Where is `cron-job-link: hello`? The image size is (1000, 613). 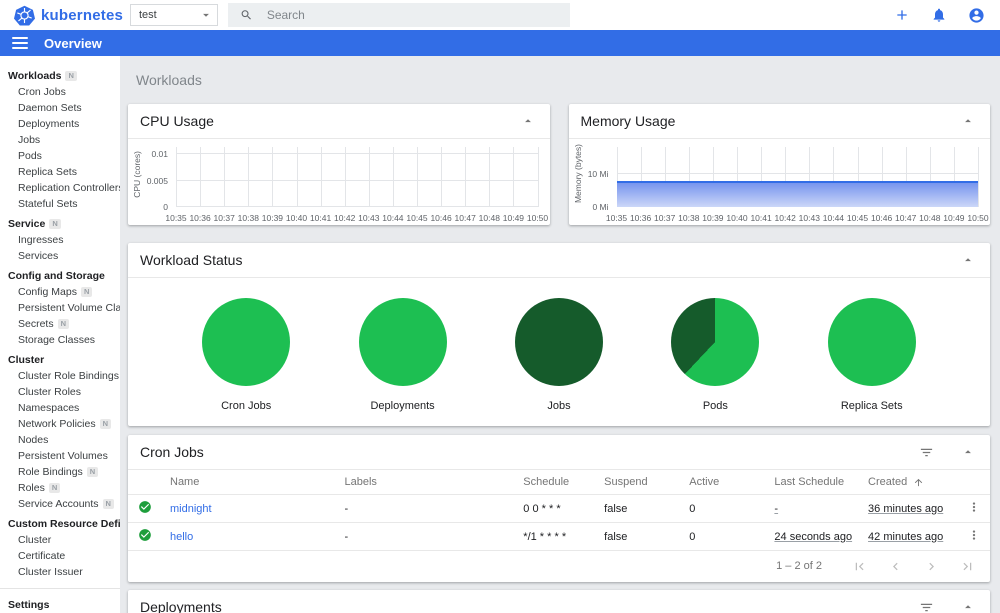
cron-job-link: hello is located at coordinates (181, 537).